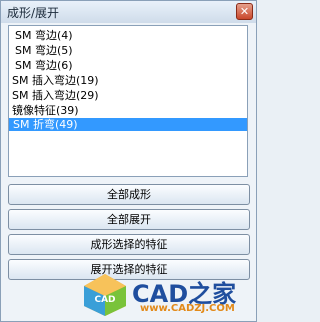  Describe the element at coordinates (33, 13) in the screenshot. I see `dialog-title: 成形/展开` at that location.